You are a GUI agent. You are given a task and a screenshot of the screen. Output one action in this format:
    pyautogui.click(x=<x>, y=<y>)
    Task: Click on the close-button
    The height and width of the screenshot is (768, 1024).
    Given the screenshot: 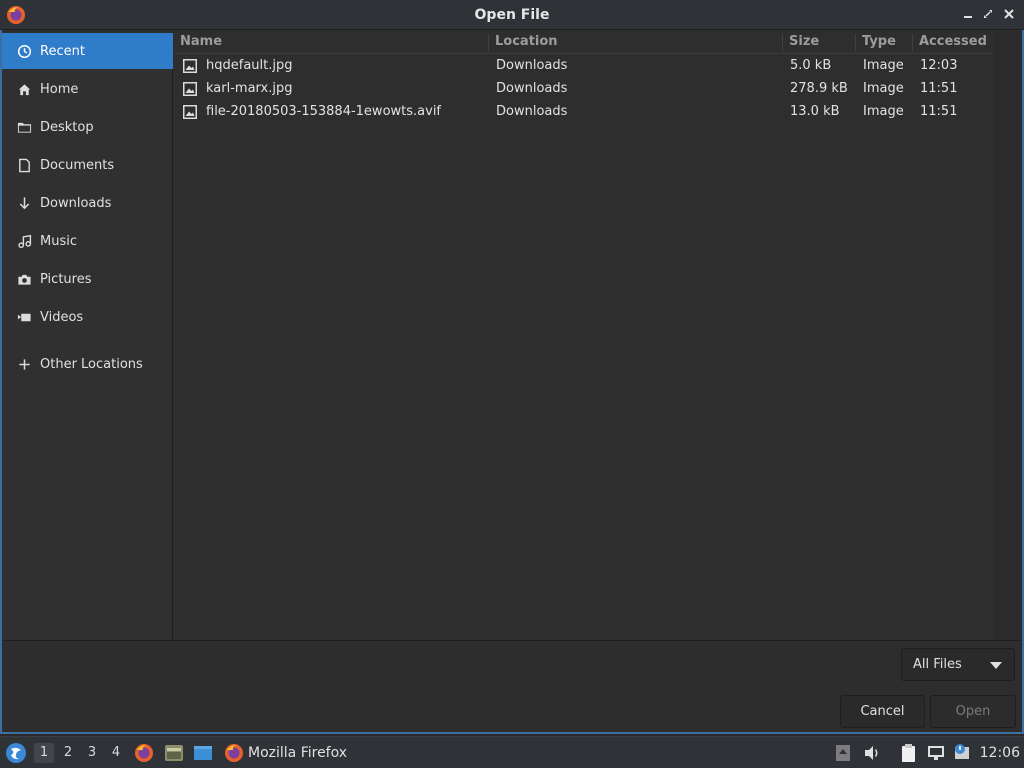 What is the action you would take?
    pyautogui.click(x=1009, y=14)
    